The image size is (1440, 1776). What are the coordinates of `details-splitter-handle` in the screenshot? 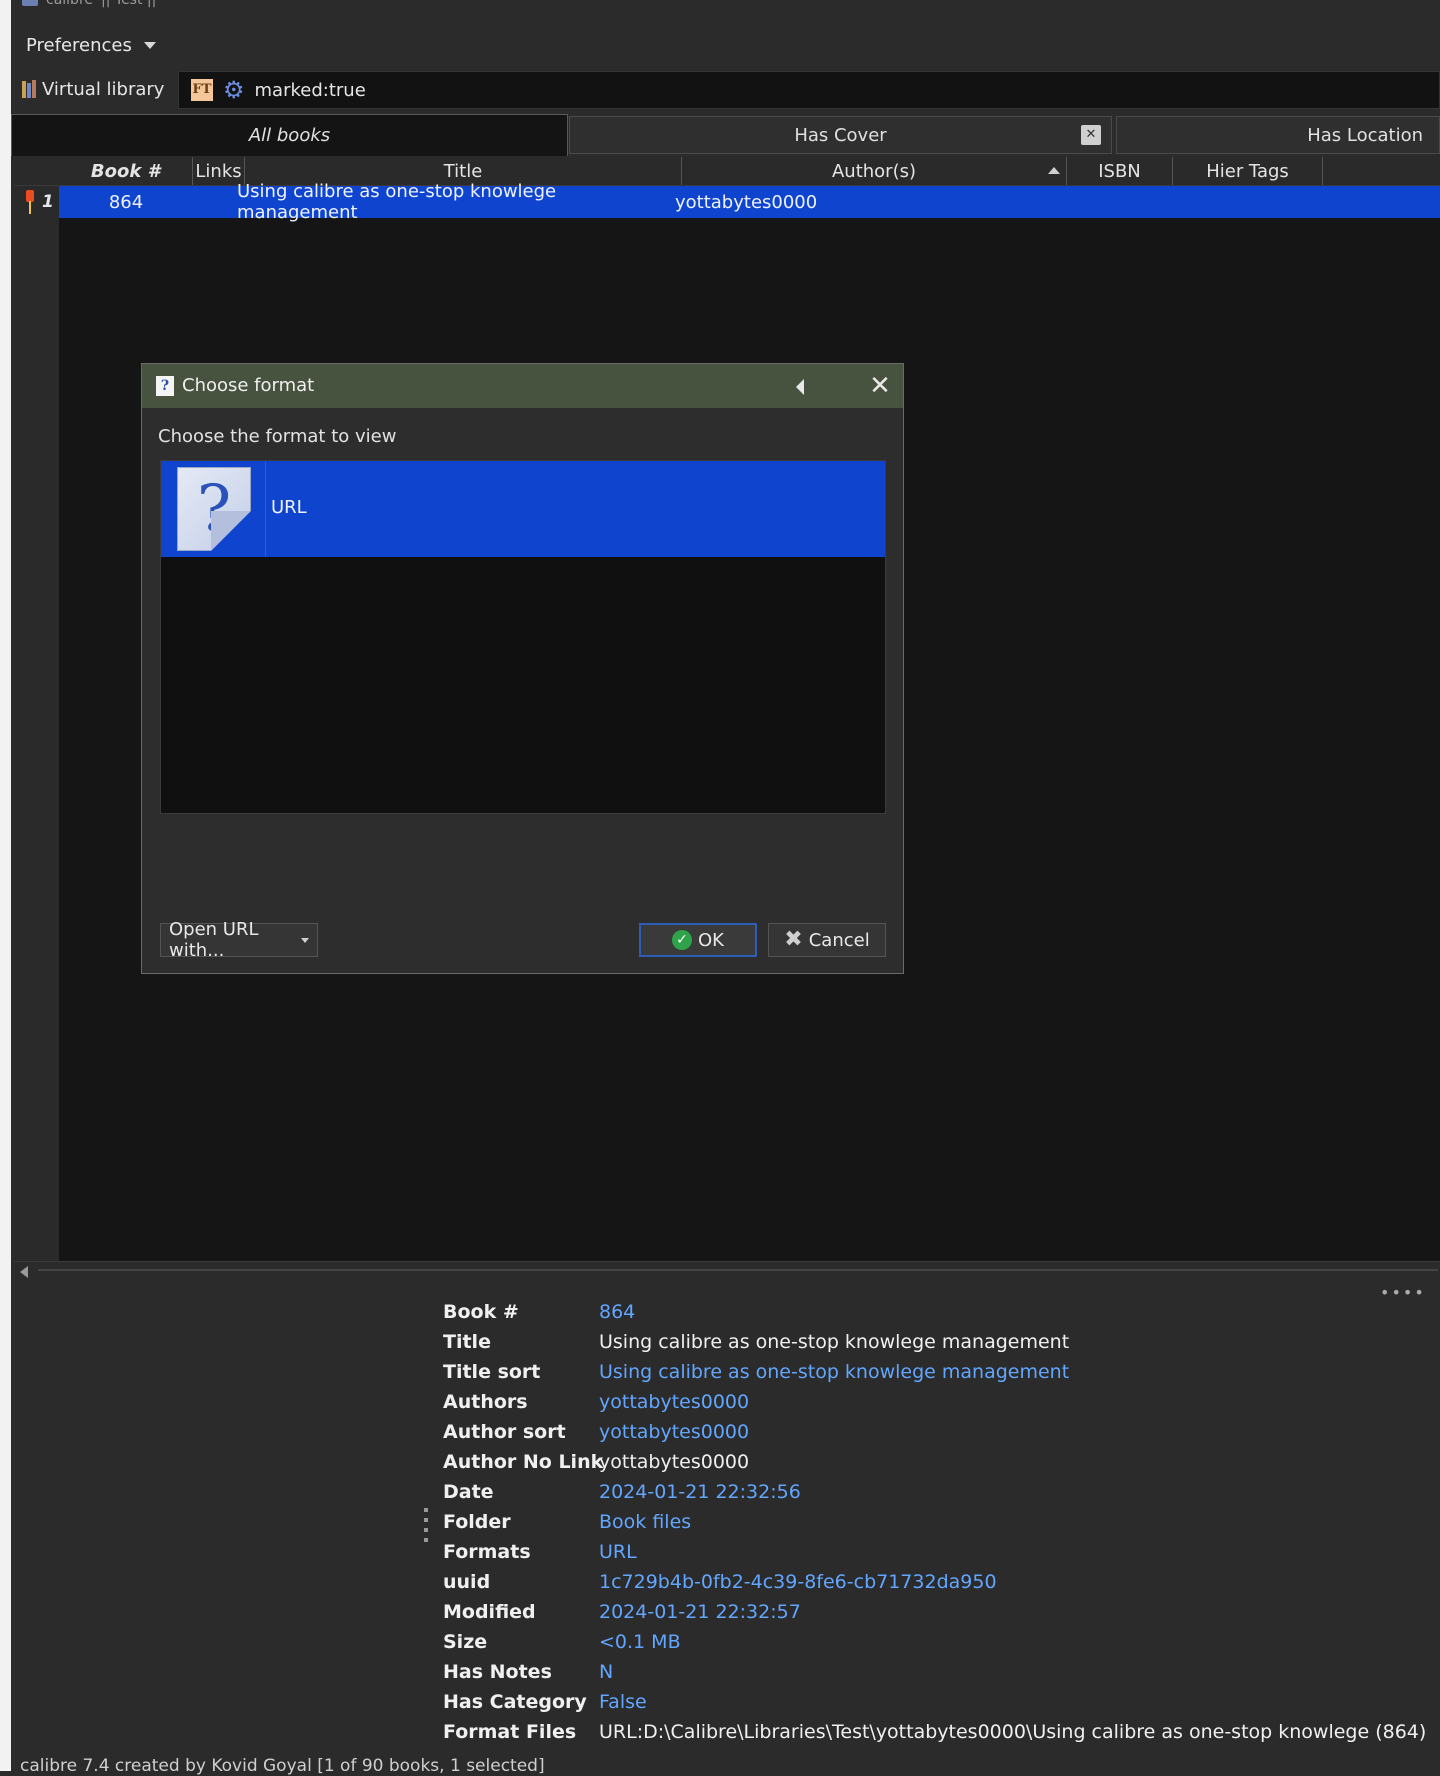 It's located at (426, 1525).